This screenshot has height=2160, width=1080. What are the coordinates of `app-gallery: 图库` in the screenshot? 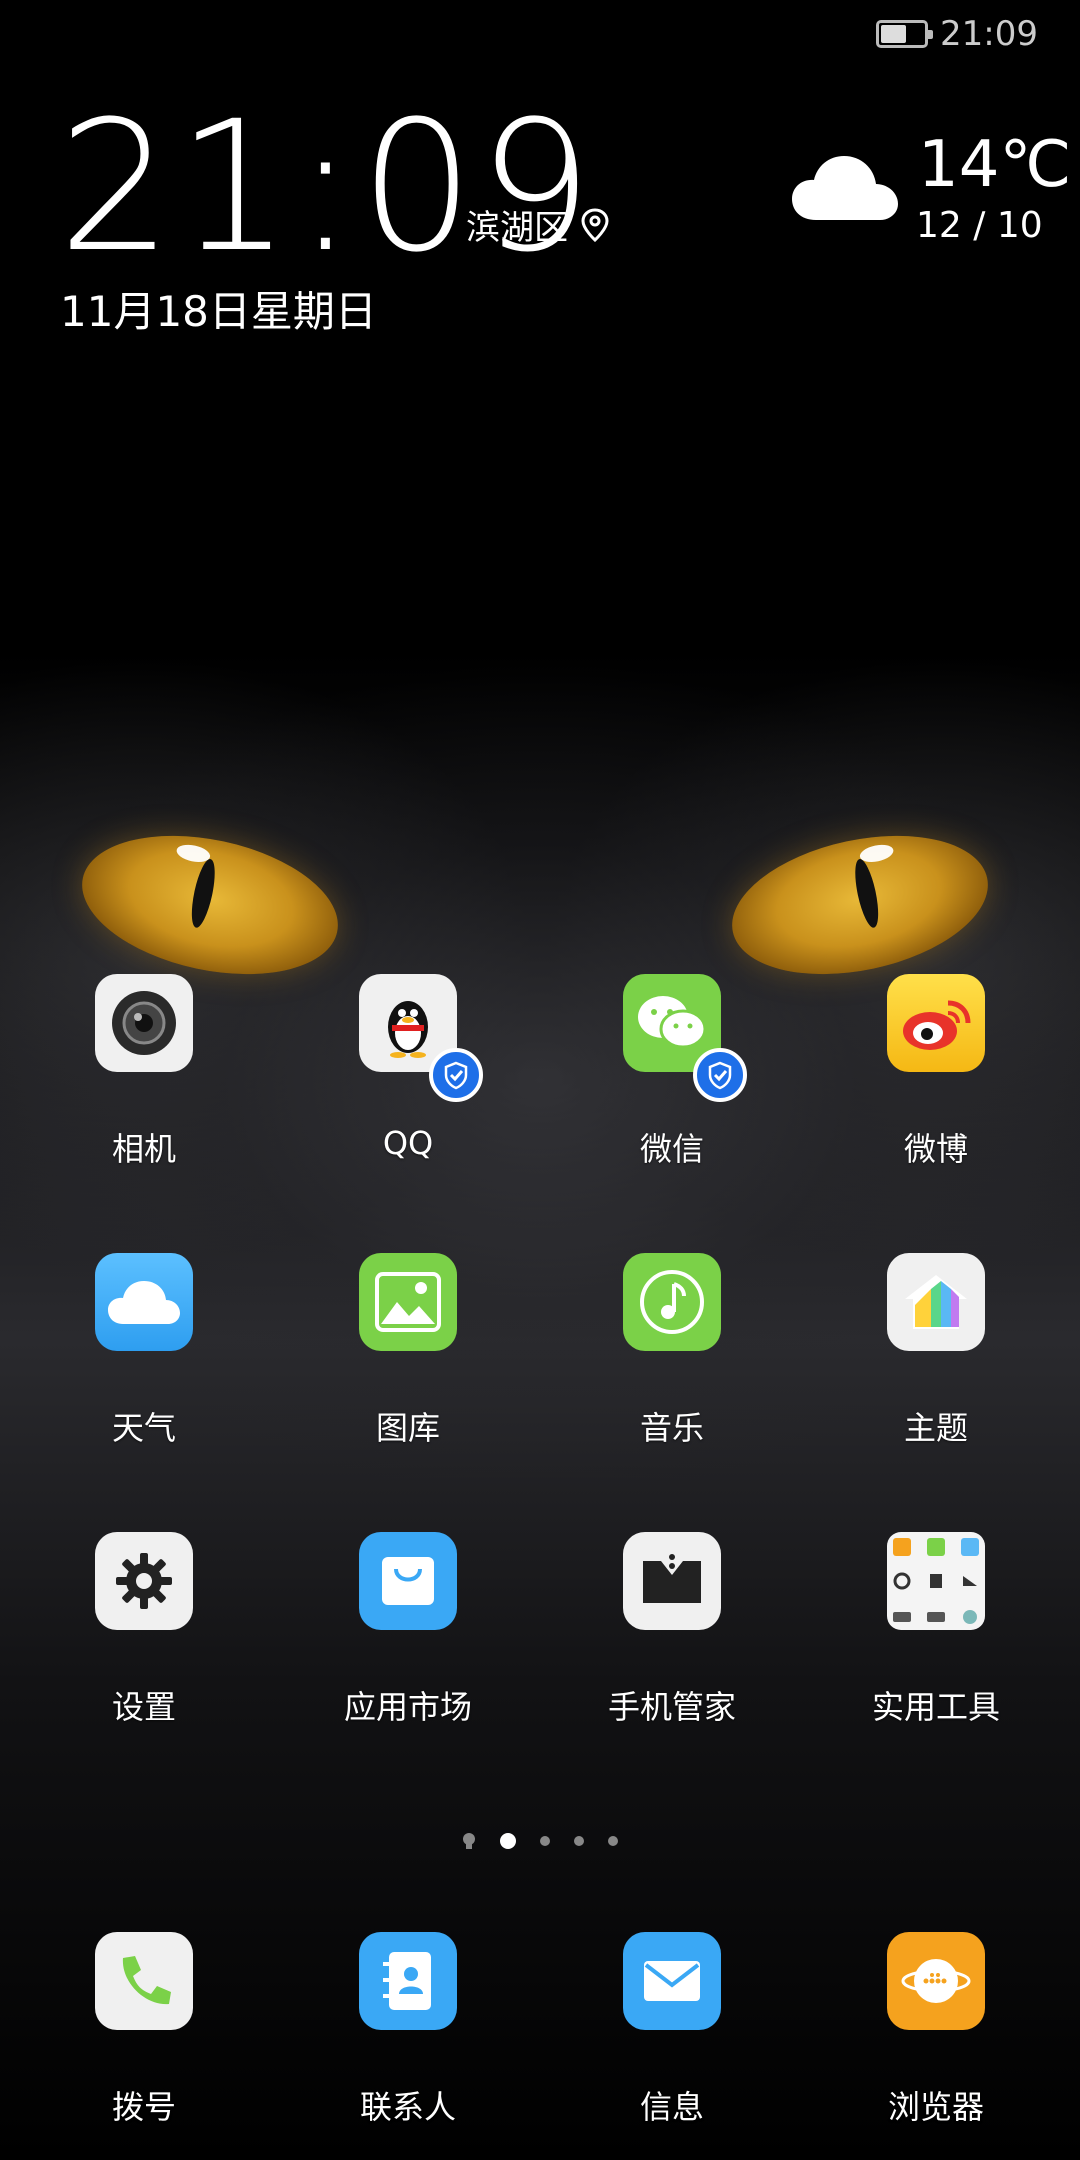 It's located at (408, 1351).